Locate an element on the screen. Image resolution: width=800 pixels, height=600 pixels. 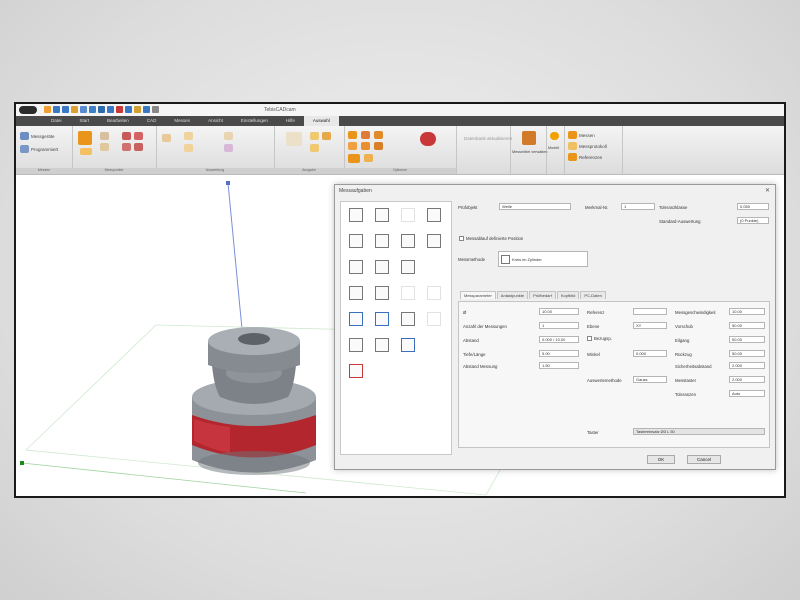
ribbon-item-messprotokoll: Messprotokoll is located at coordinates (593, 146).